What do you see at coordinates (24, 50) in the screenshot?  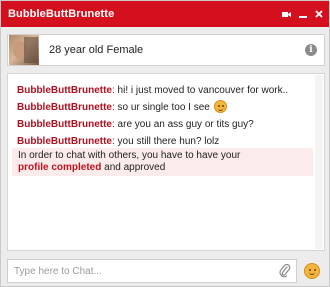 I see `avatar` at bounding box center [24, 50].